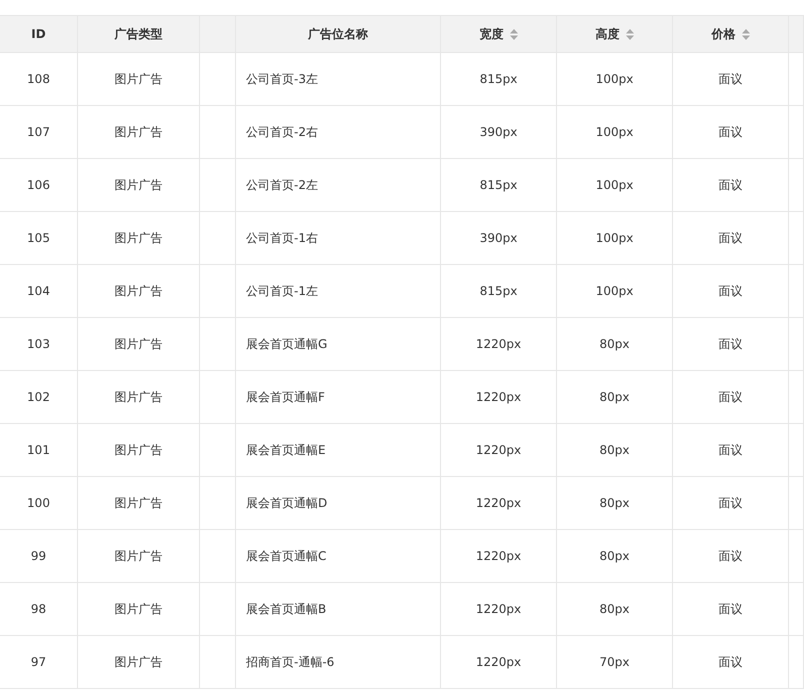  What do you see at coordinates (39, 238) in the screenshot?
I see `table-cell: 105` at bounding box center [39, 238].